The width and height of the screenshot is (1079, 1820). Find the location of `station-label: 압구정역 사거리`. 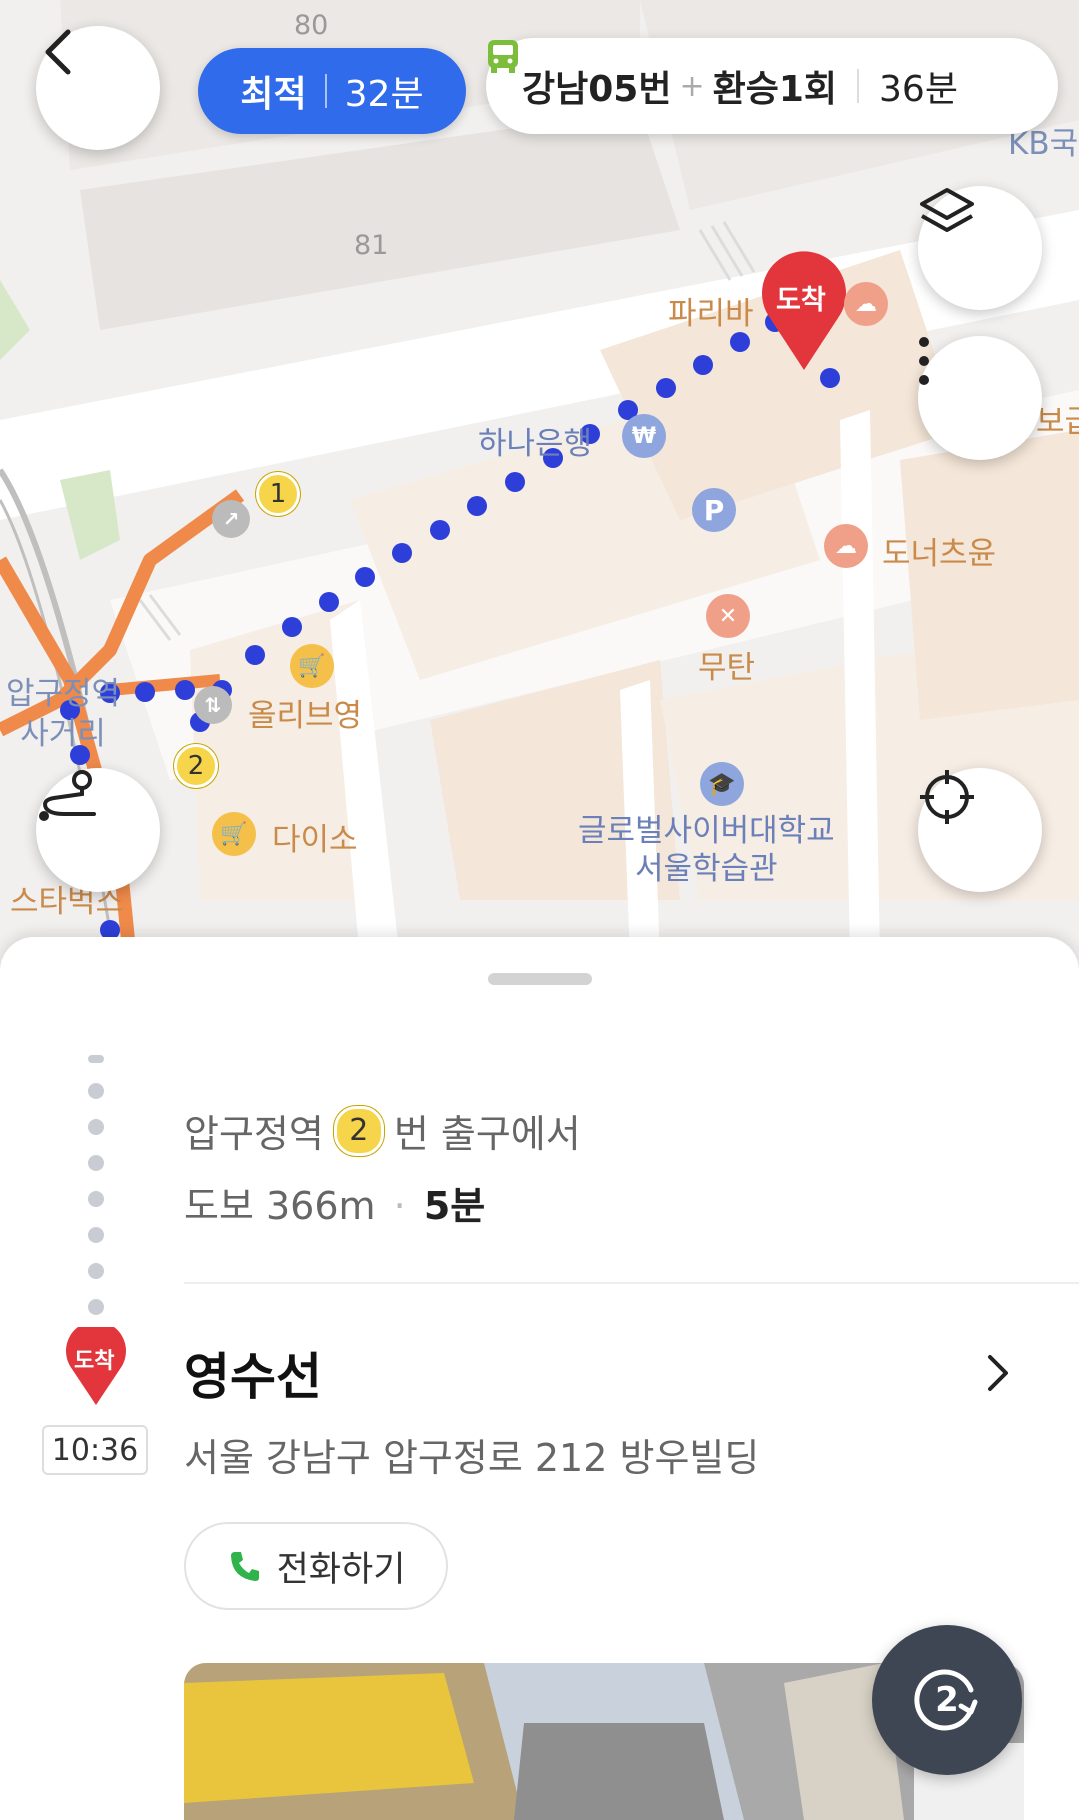

station-label: 압구정역 사거리 is located at coordinates (63, 714).